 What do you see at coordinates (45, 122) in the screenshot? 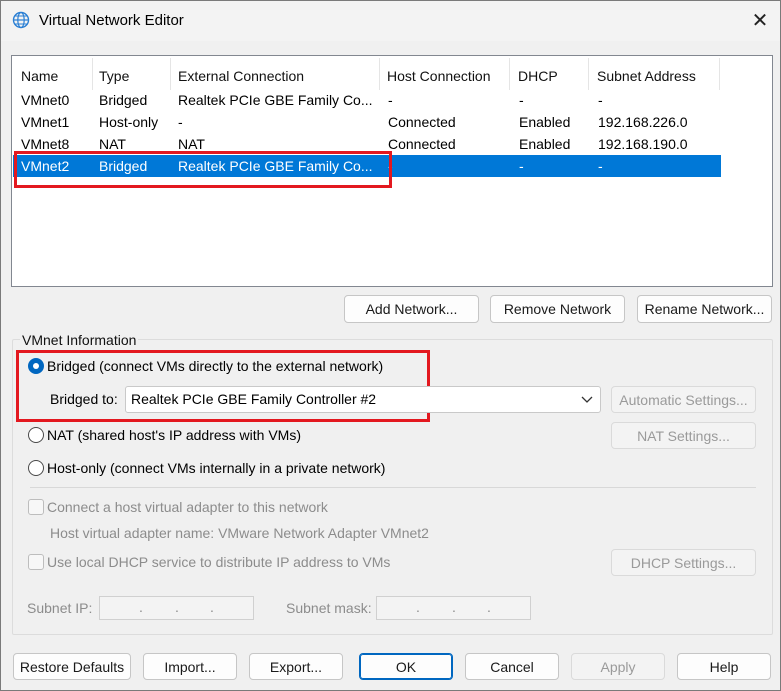
I see `cell-name: VMnet1` at bounding box center [45, 122].